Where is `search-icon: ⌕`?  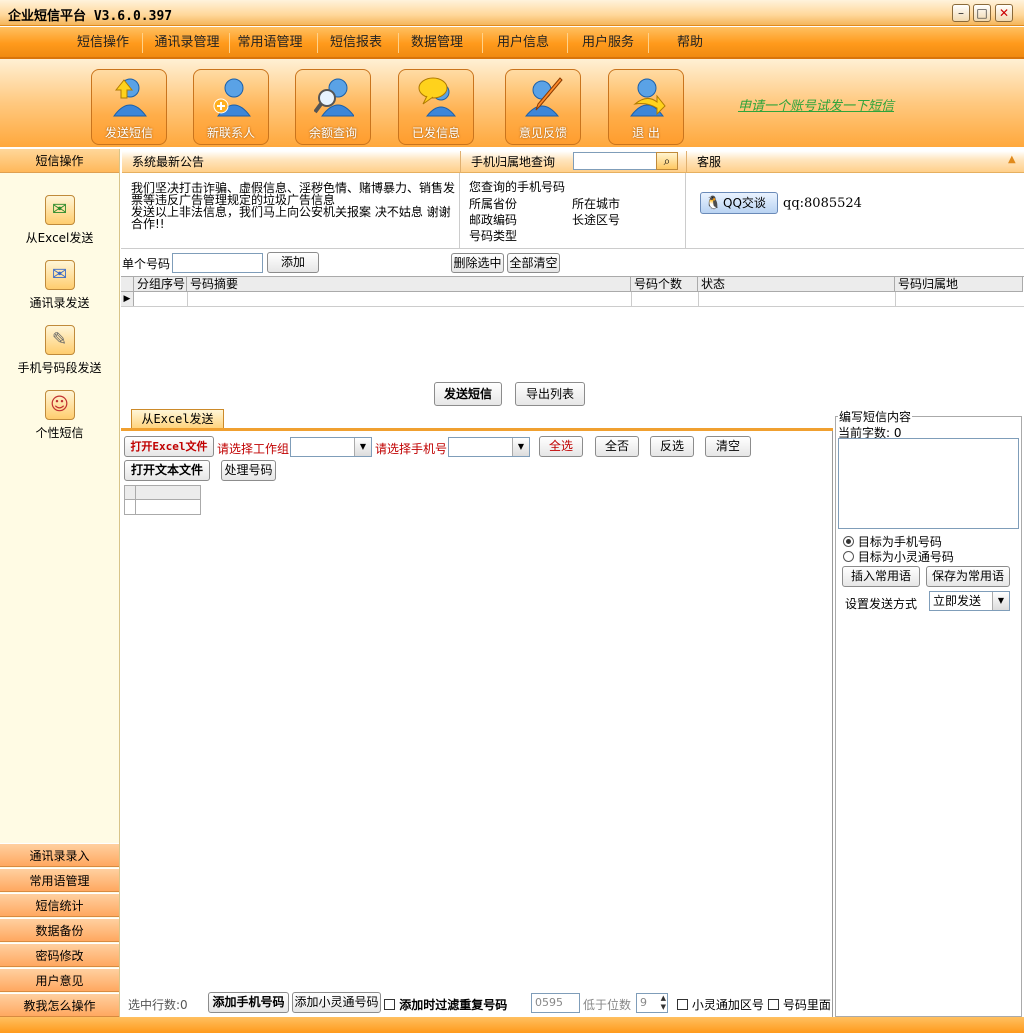
search-icon: ⌕ is located at coordinates (667, 161).